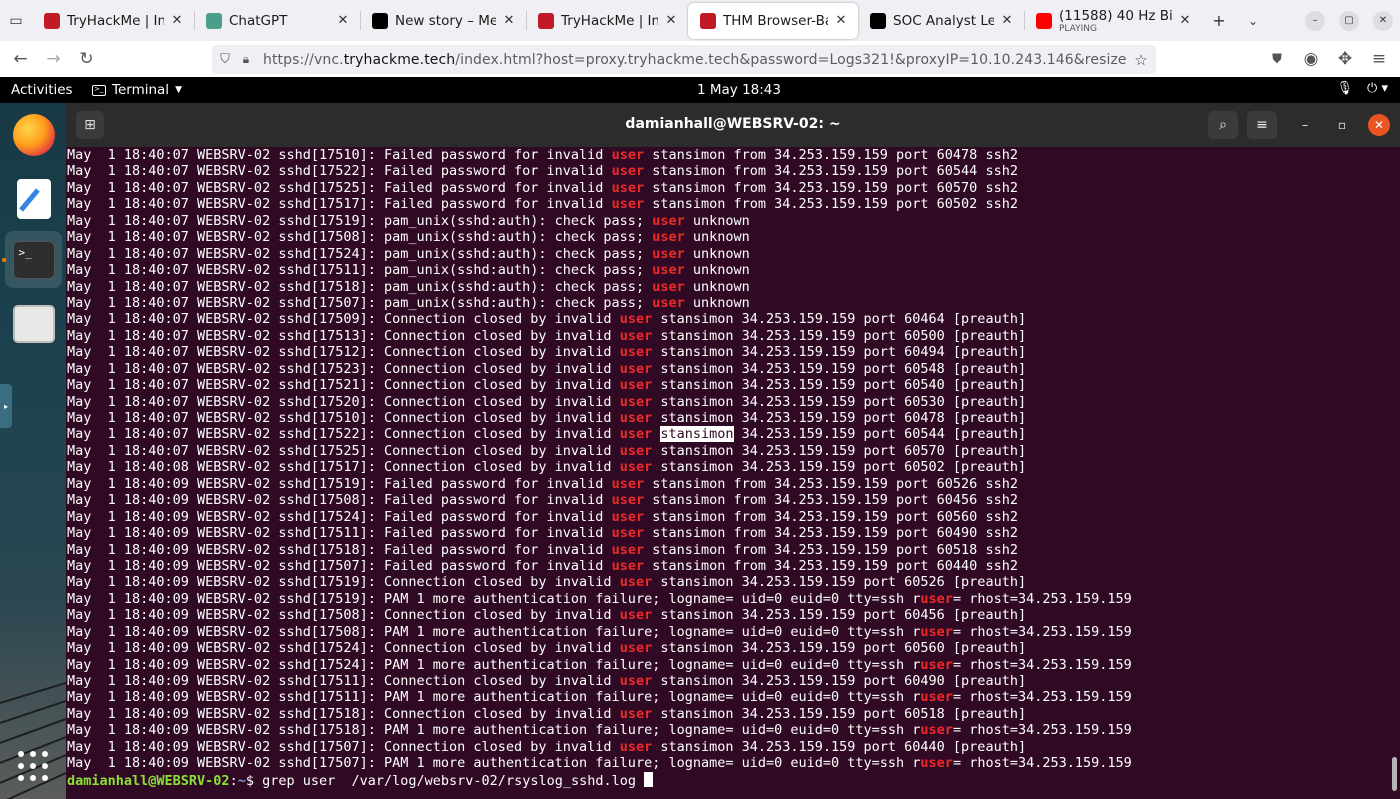  I want to click on terminal-scrollbar, so click(1394, 774).